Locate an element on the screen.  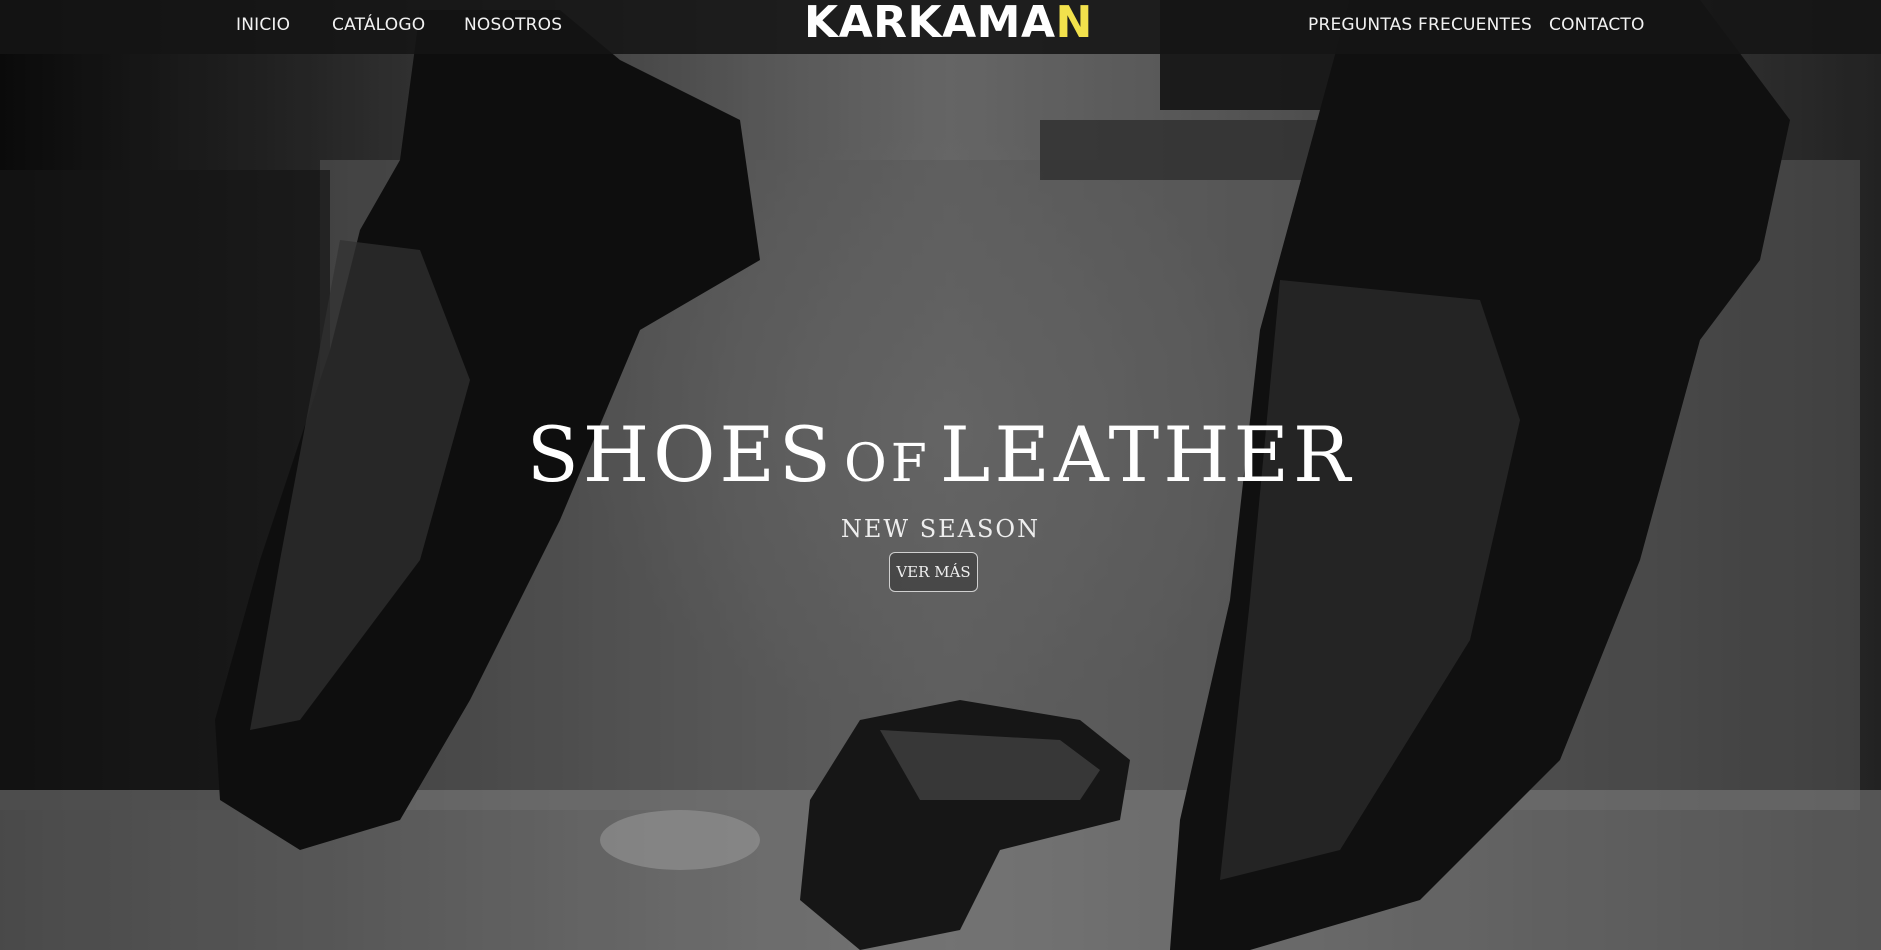
nav-link-preguntas-frecuentes: PREGUNTAS FRECUENTES is located at coordinates (1420, 25).